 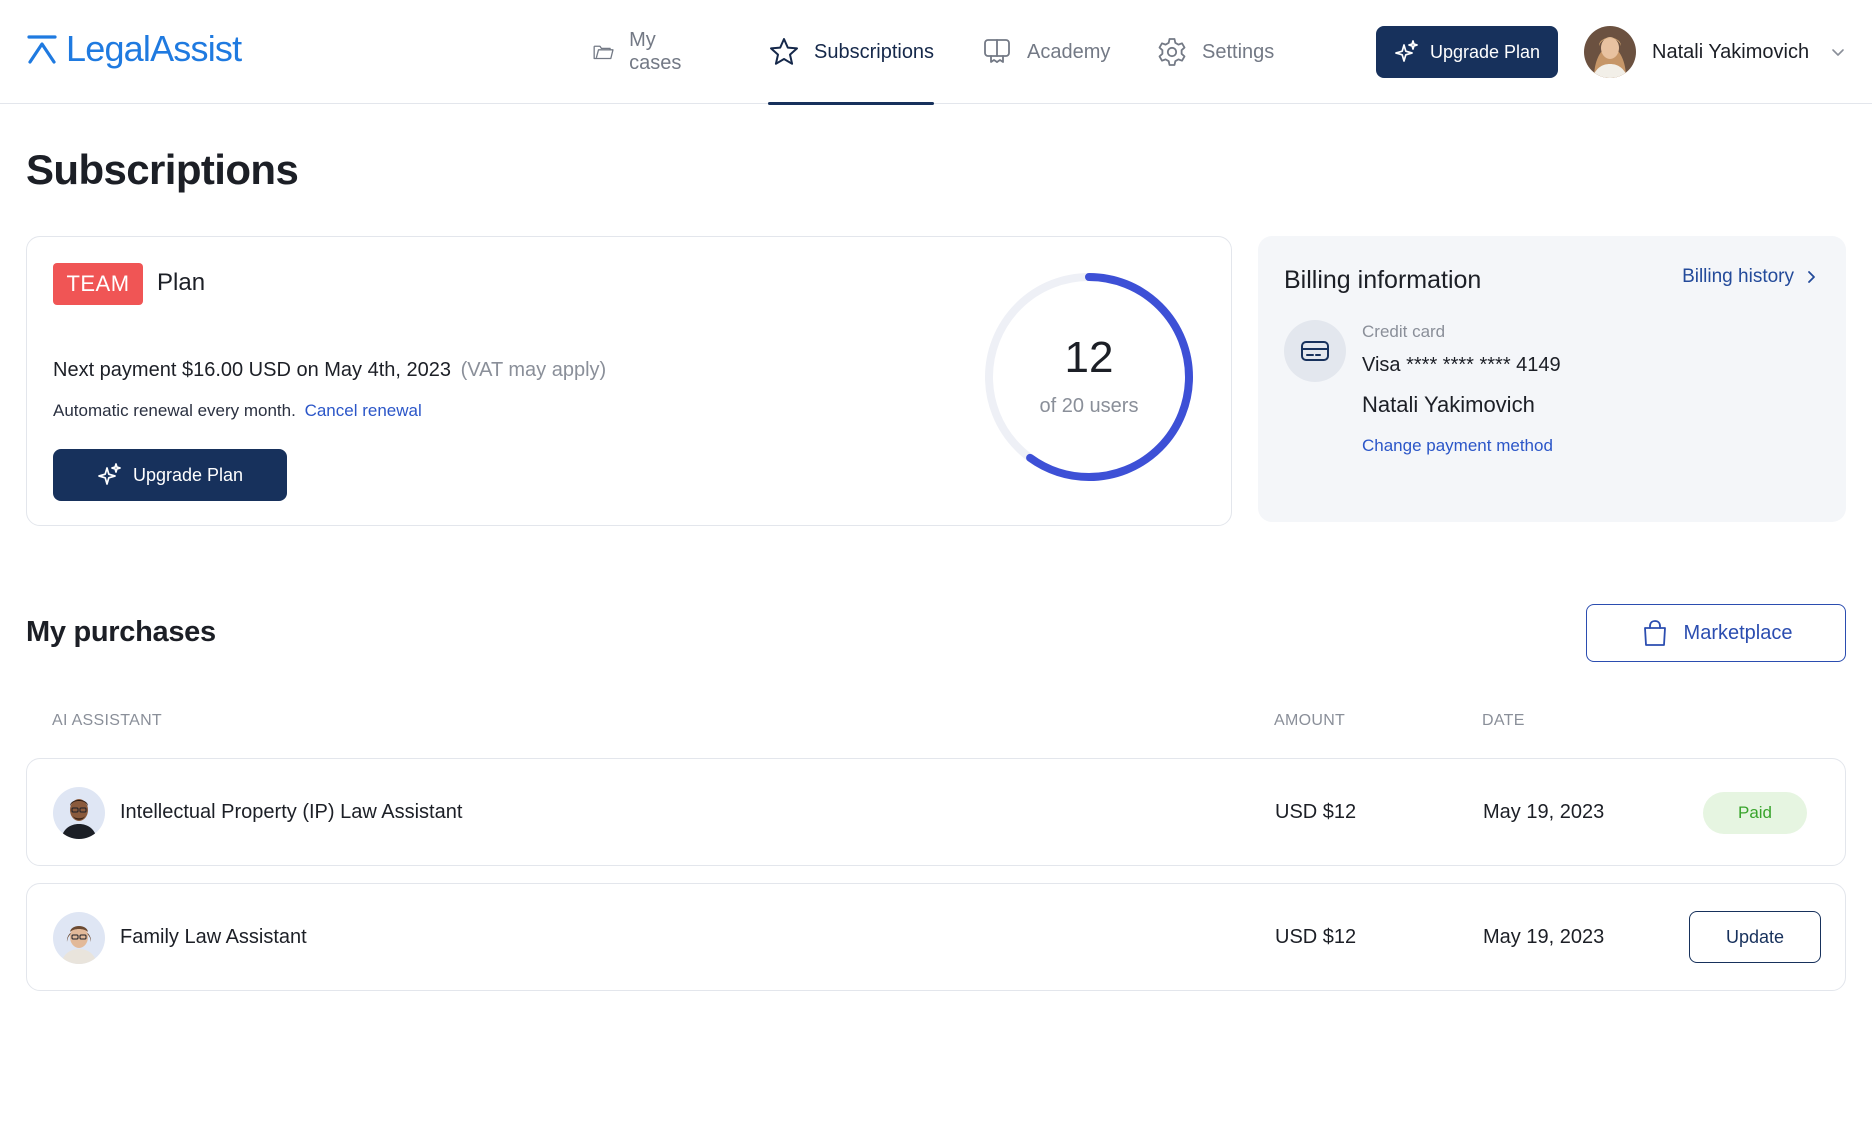 I want to click on chevron-right-icon, so click(x=1811, y=277).